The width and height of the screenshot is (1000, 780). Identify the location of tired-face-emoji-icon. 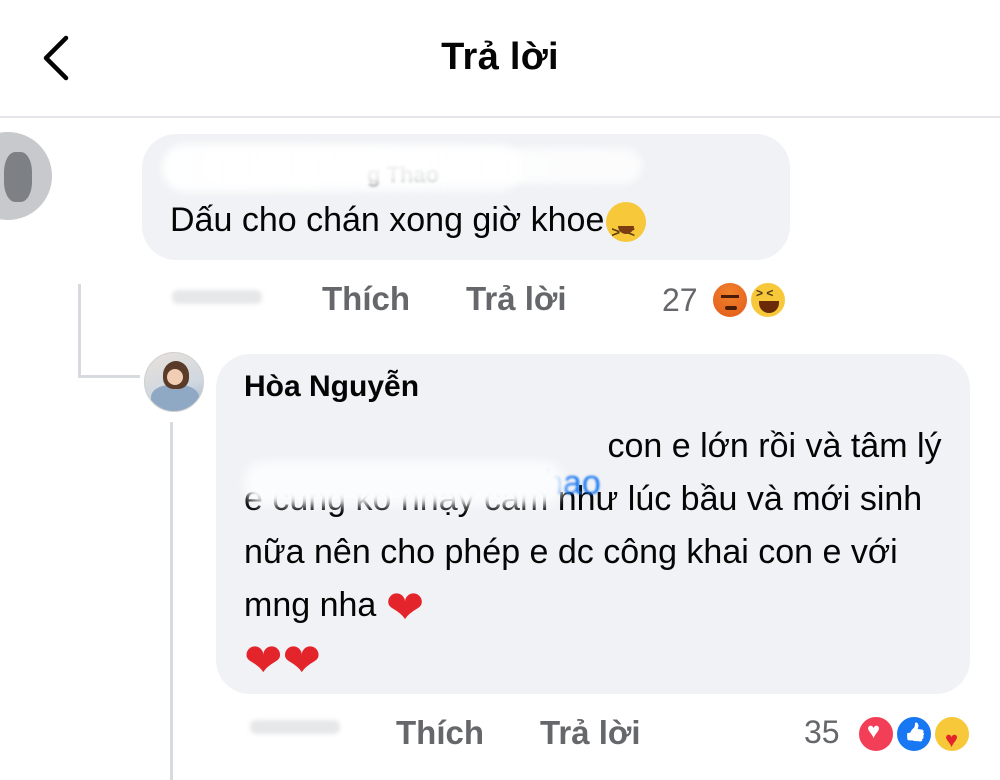
(626, 230).